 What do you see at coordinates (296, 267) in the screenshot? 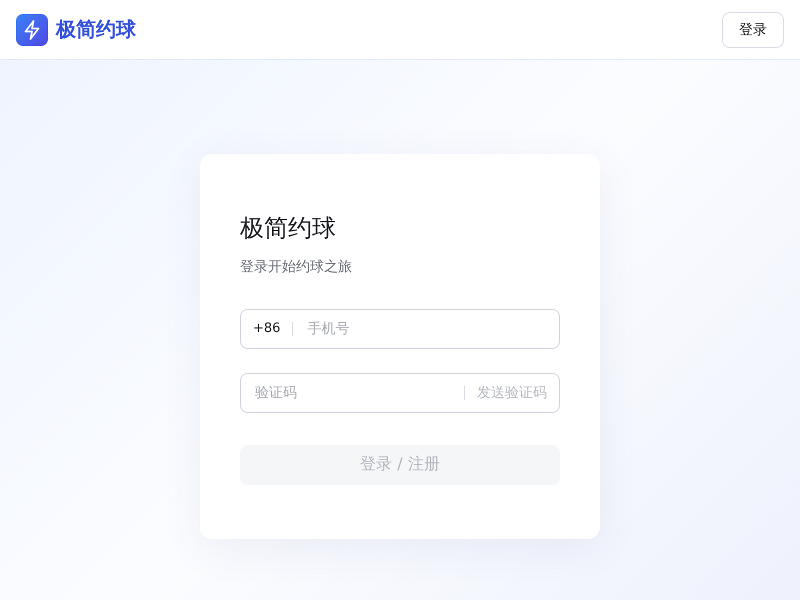
I see `card-subtitle: 登录开始约球之旅` at bounding box center [296, 267].